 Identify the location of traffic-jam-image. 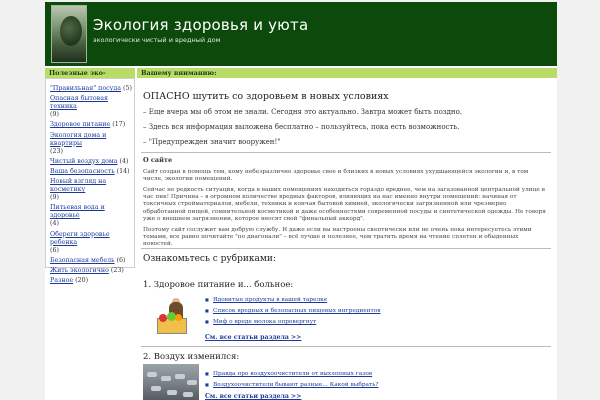
(171, 382).